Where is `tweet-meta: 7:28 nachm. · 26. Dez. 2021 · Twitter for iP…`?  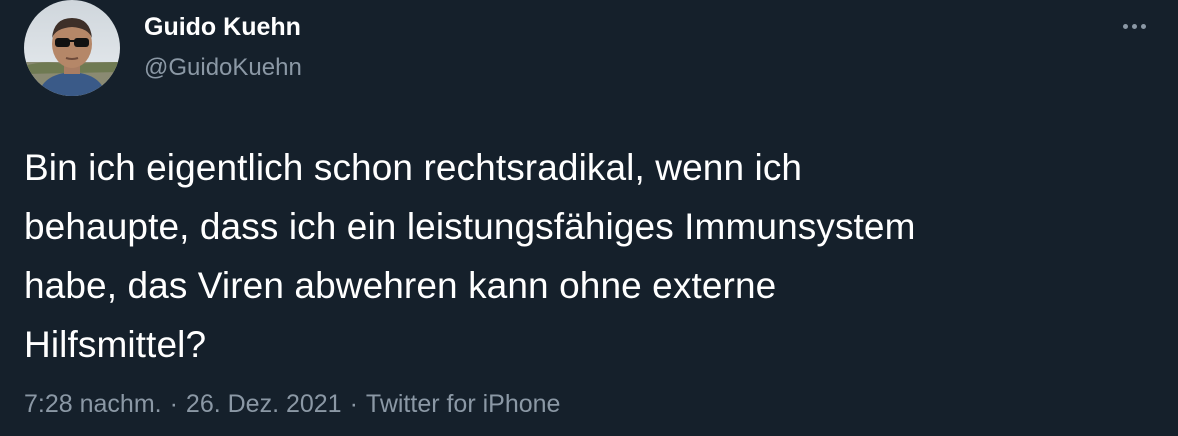 tweet-meta: 7:28 nachm. · 26. Dez. 2021 · Twitter for iP… is located at coordinates (292, 404).